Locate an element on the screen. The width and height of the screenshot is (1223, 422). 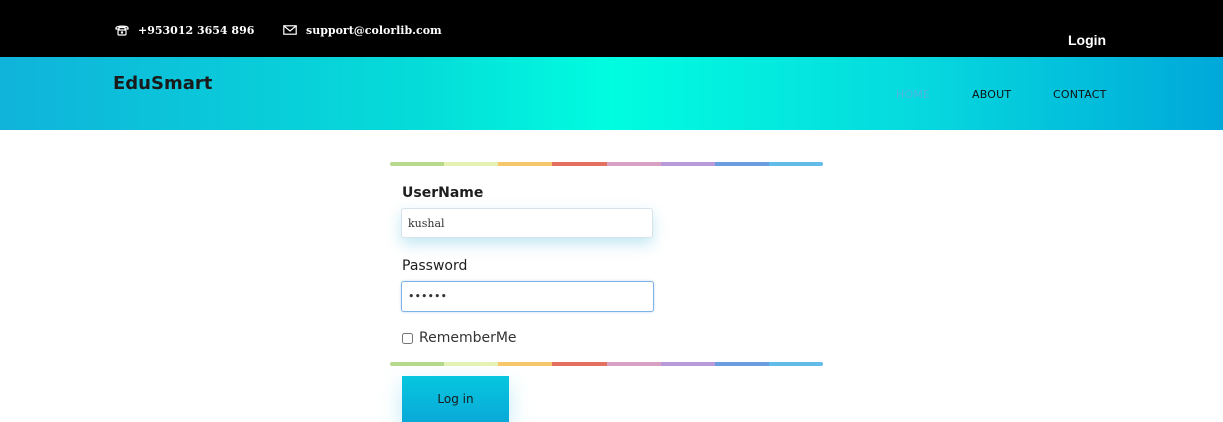
nav-about: ABOUT is located at coordinates (991, 94).